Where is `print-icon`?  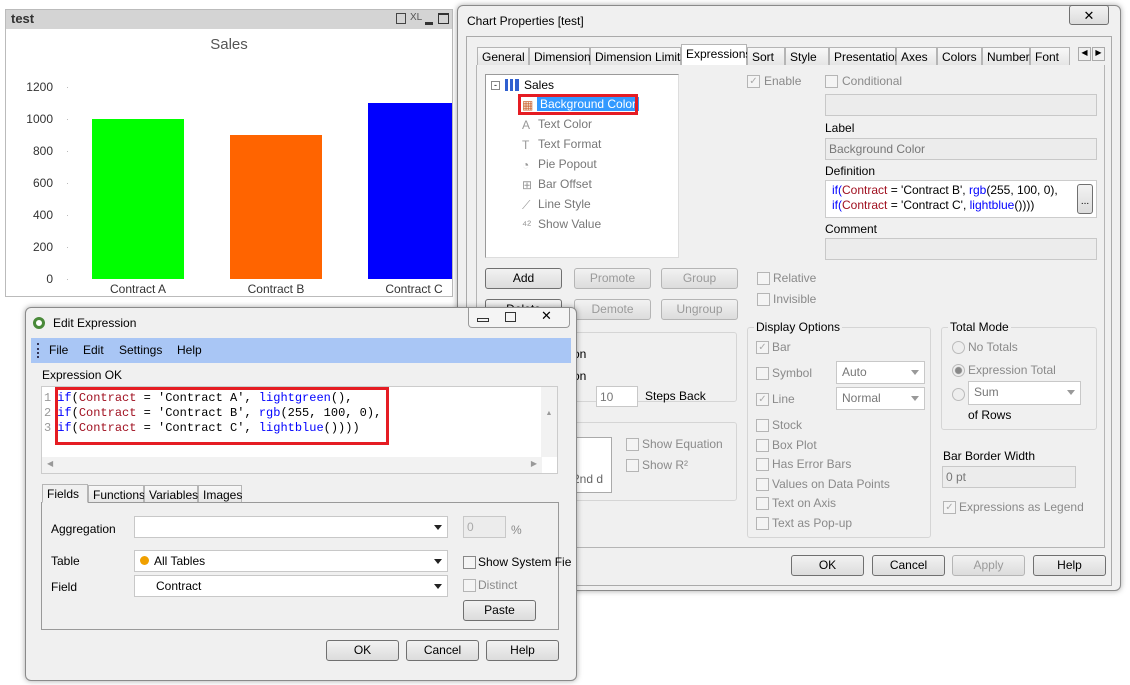 print-icon is located at coordinates (401, 18).